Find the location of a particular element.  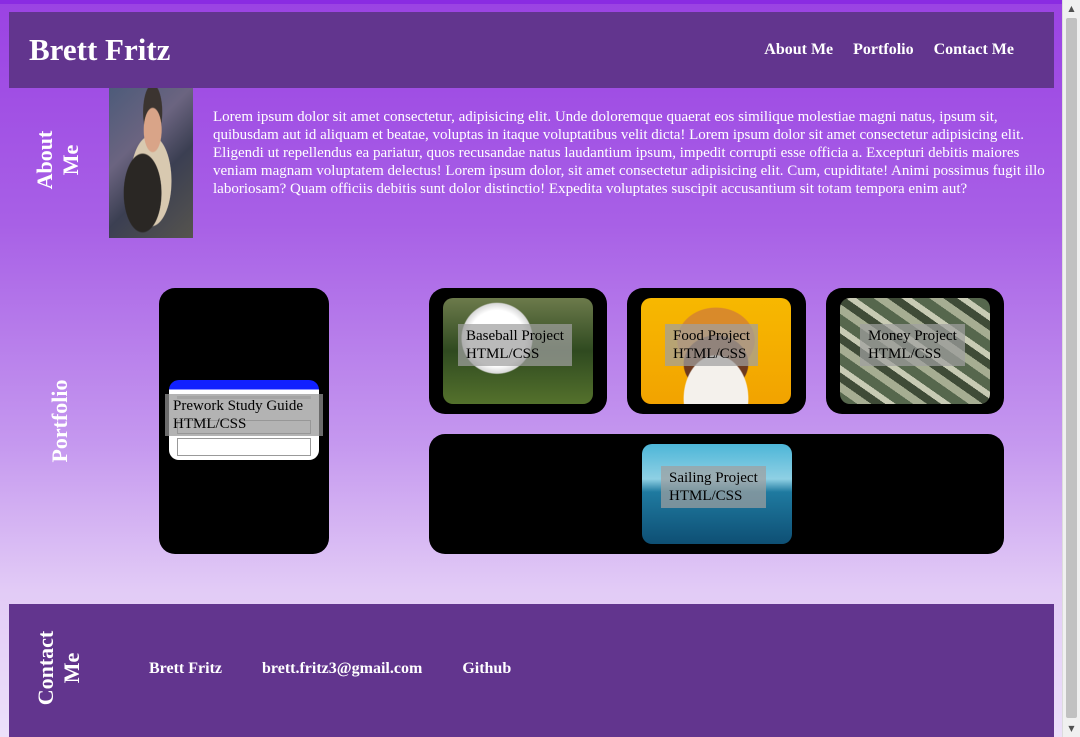

project-card-money: Money Project HTML/CSS is located at coordinates (915, 351).